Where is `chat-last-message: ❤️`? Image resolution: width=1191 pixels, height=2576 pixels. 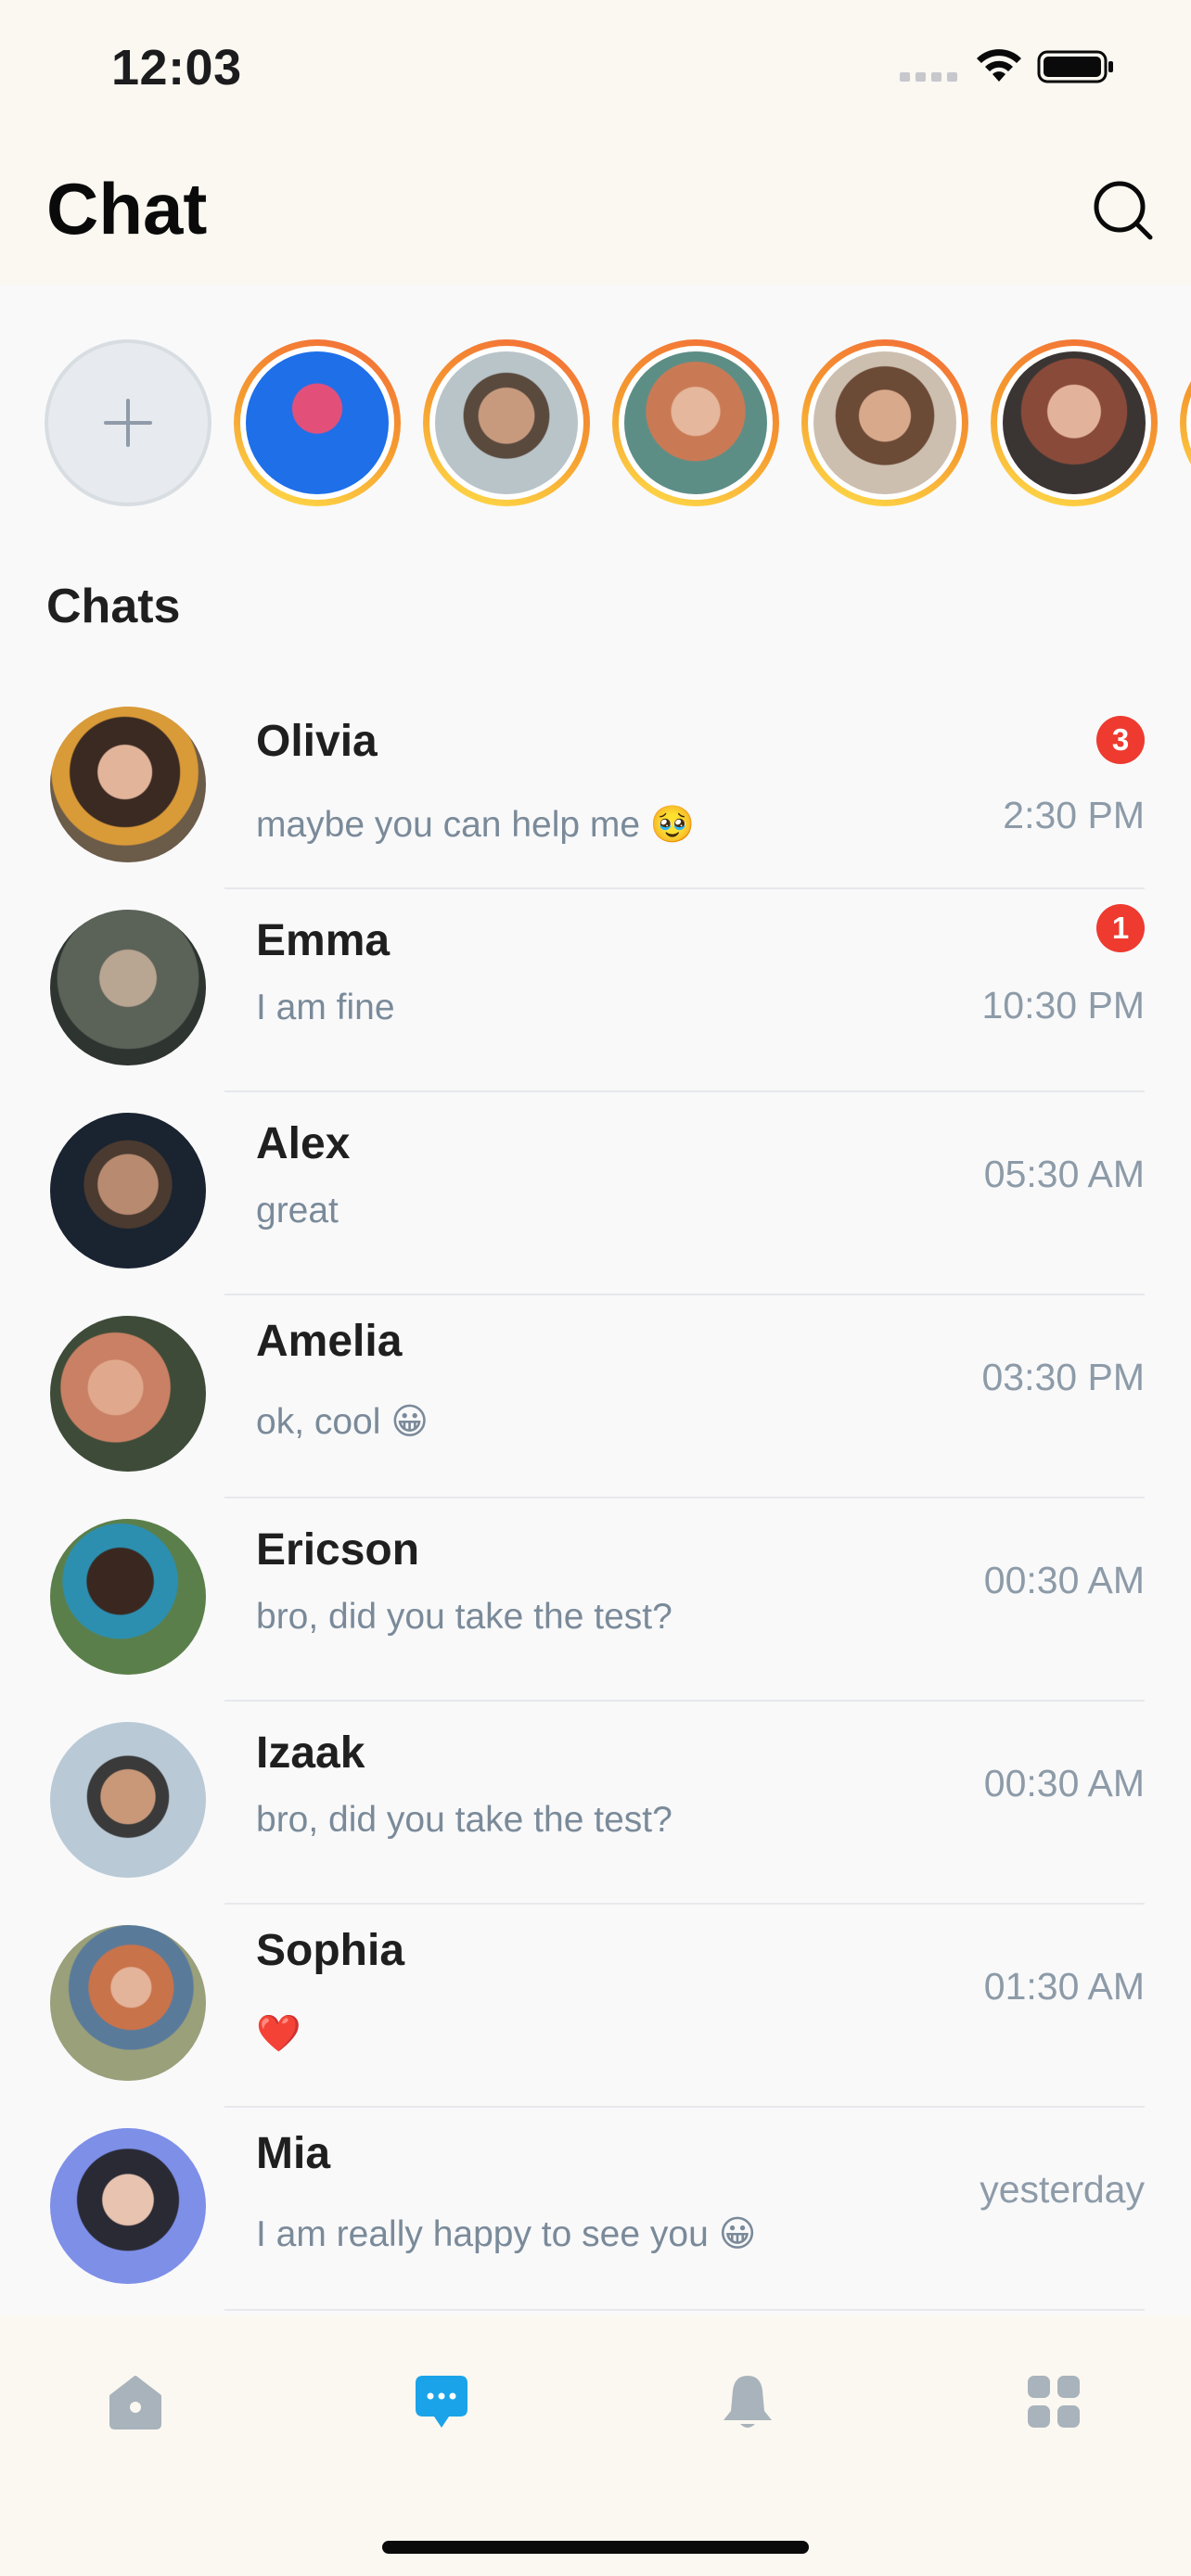 chat-last-message: ❤️ is located at coordinates (278, 2034).